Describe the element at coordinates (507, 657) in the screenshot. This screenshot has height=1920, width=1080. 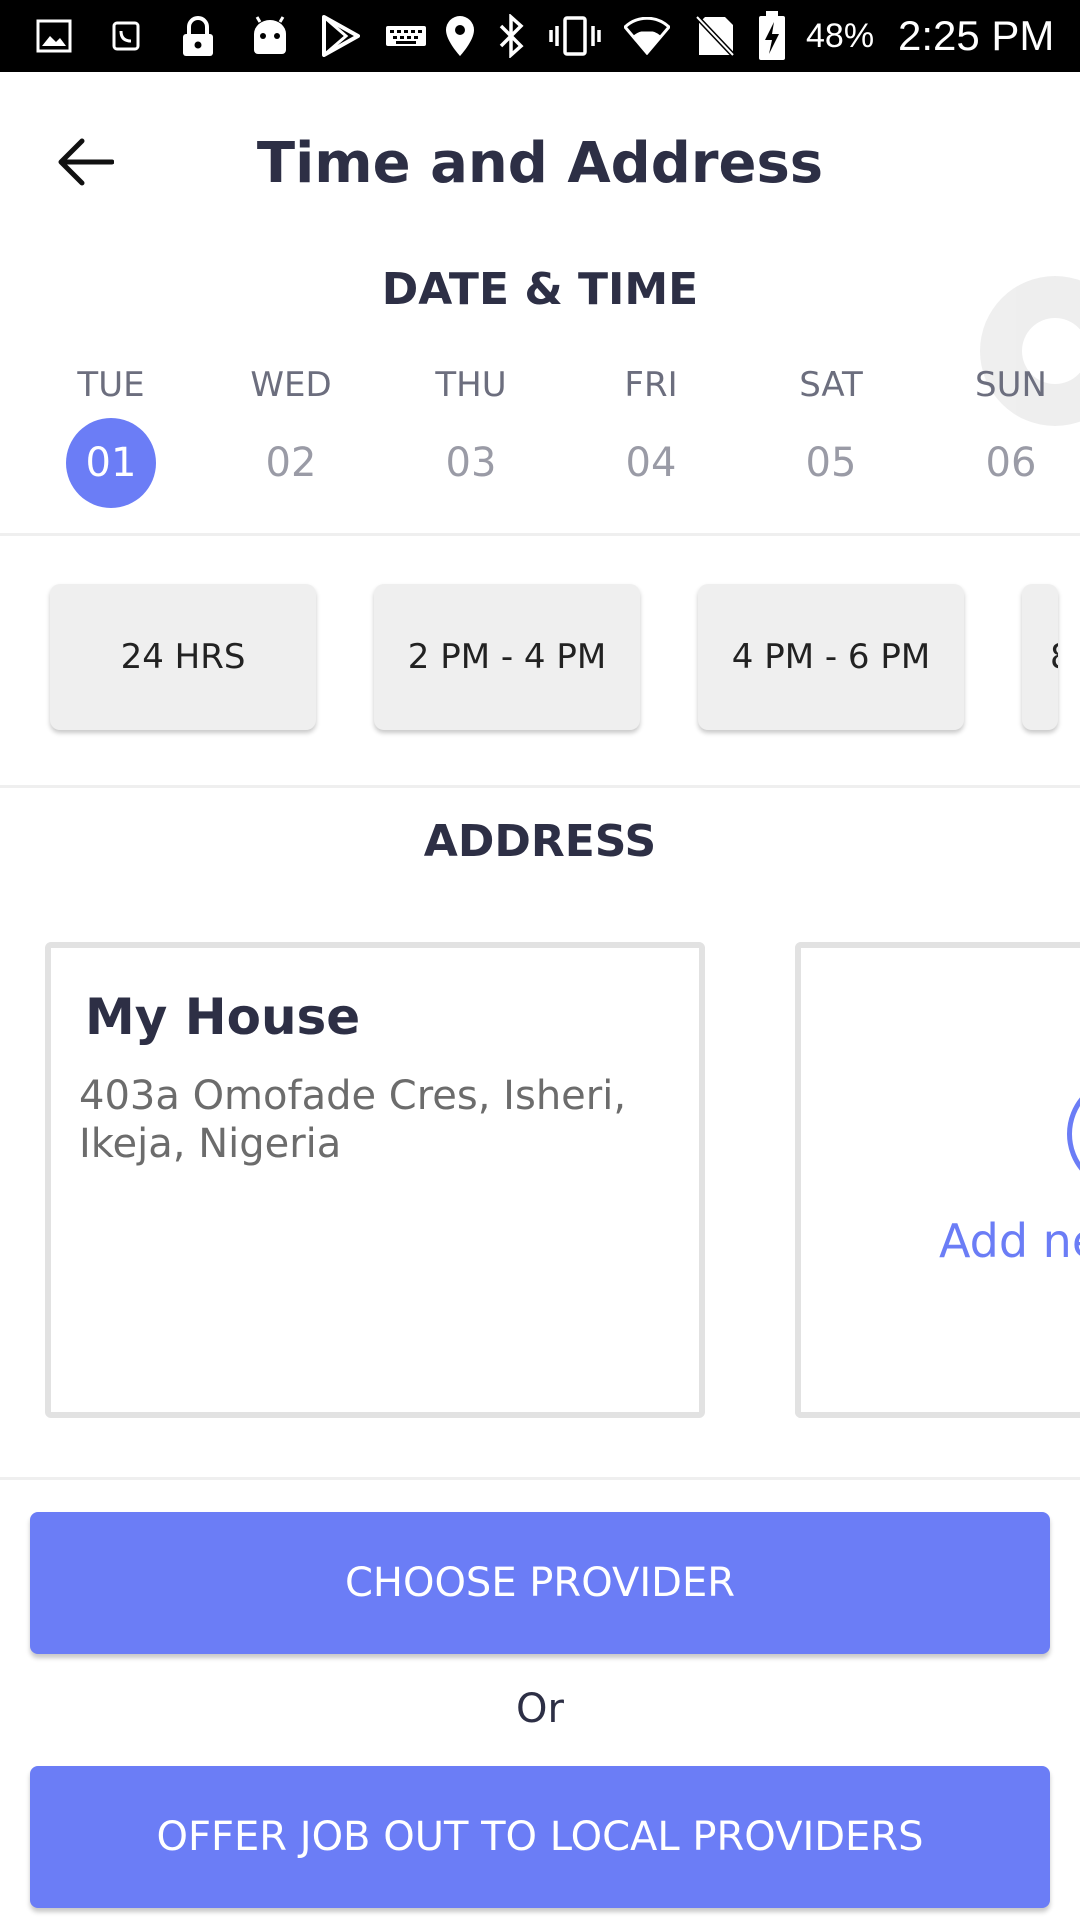
I see `time-slot-2pm-4pm: 2 PM - 4 PM` at that location.